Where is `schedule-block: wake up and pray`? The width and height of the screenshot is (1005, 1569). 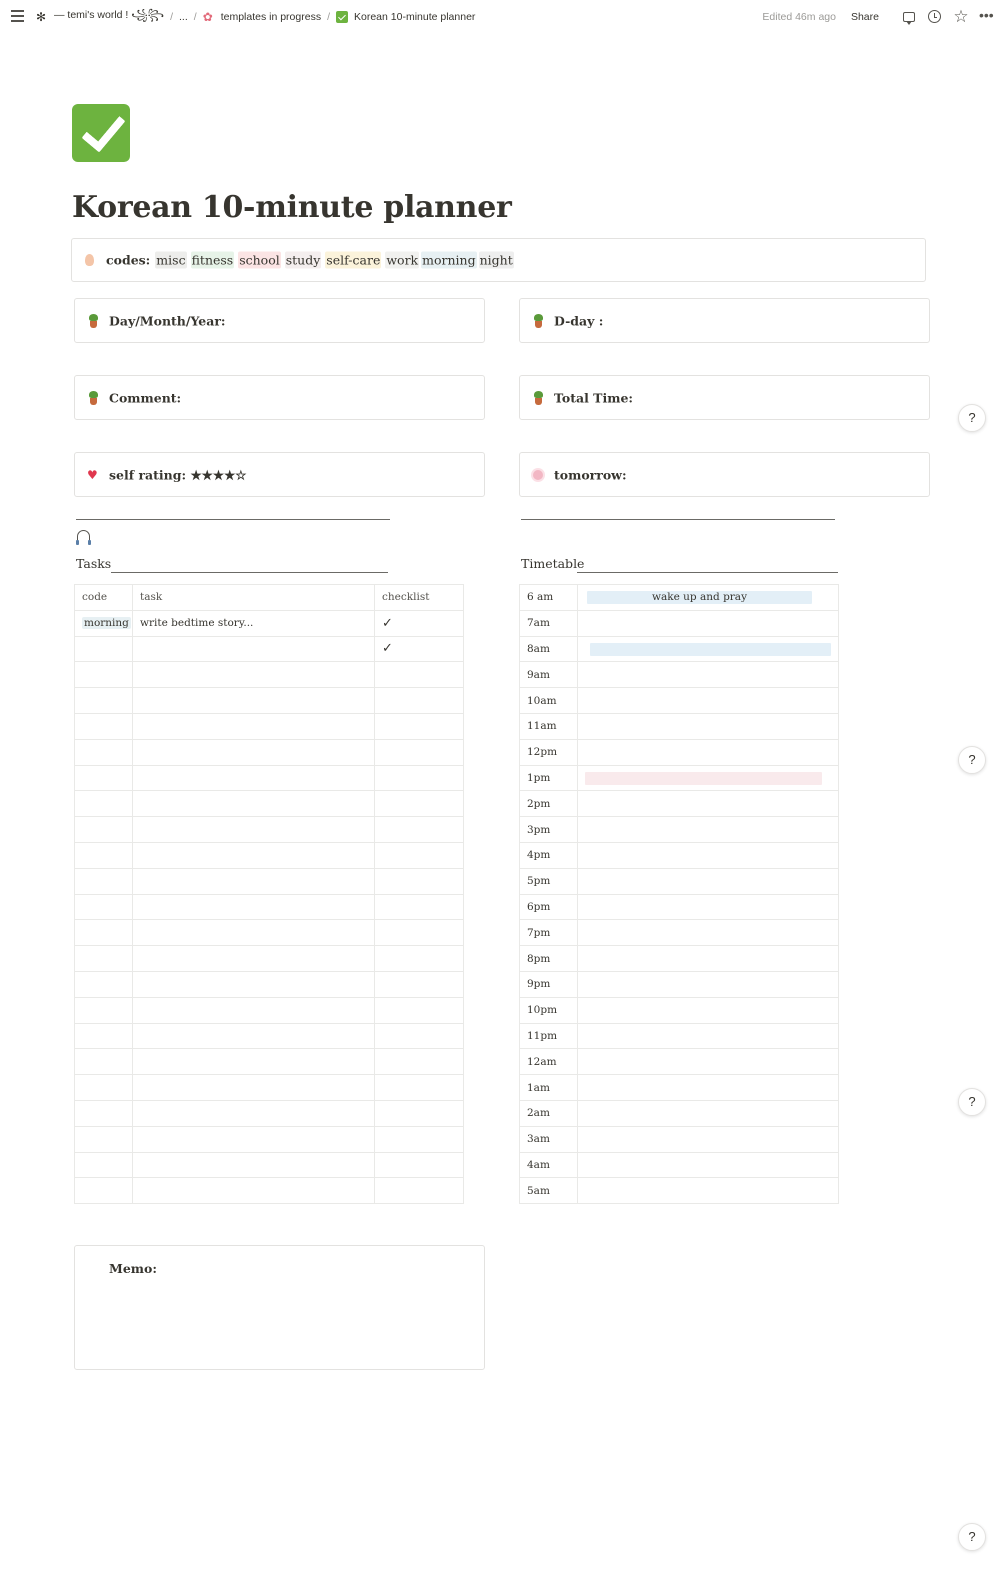
schedule-block: wake up and pray is located at coordinates (699, 597).